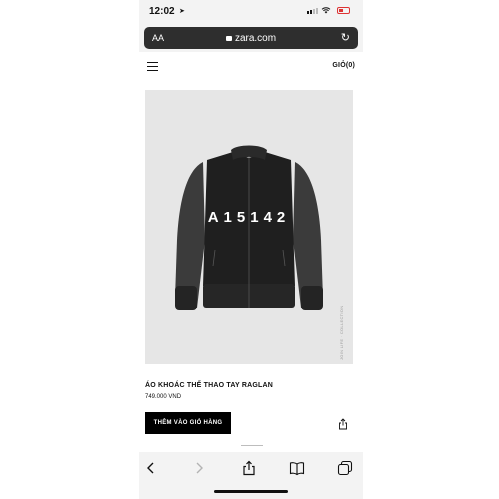  Describe the element at coordinates (182, 11) in the screenshot. I see `location-icon: ➤` at that location.